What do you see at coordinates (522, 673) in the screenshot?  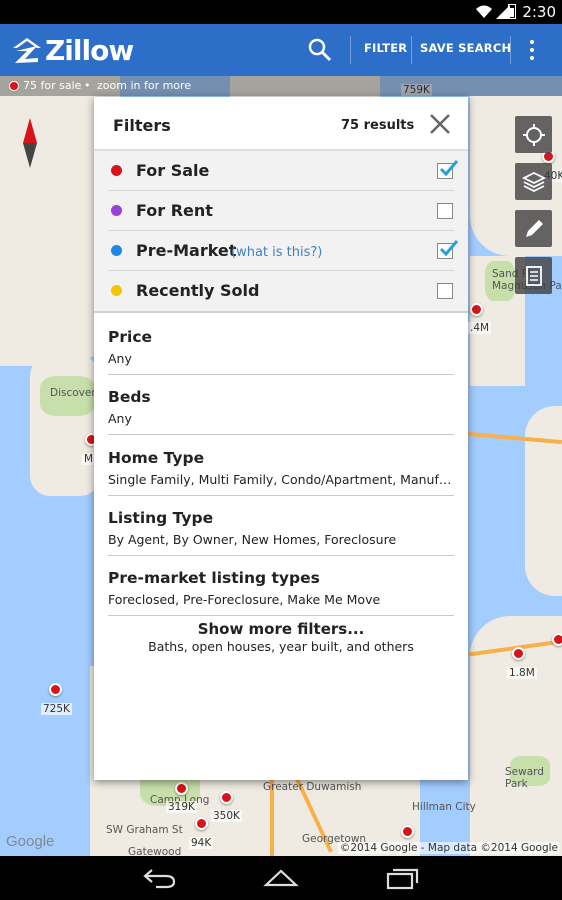 I see `price-label: 1.8M` at bounding box center [522, 673].